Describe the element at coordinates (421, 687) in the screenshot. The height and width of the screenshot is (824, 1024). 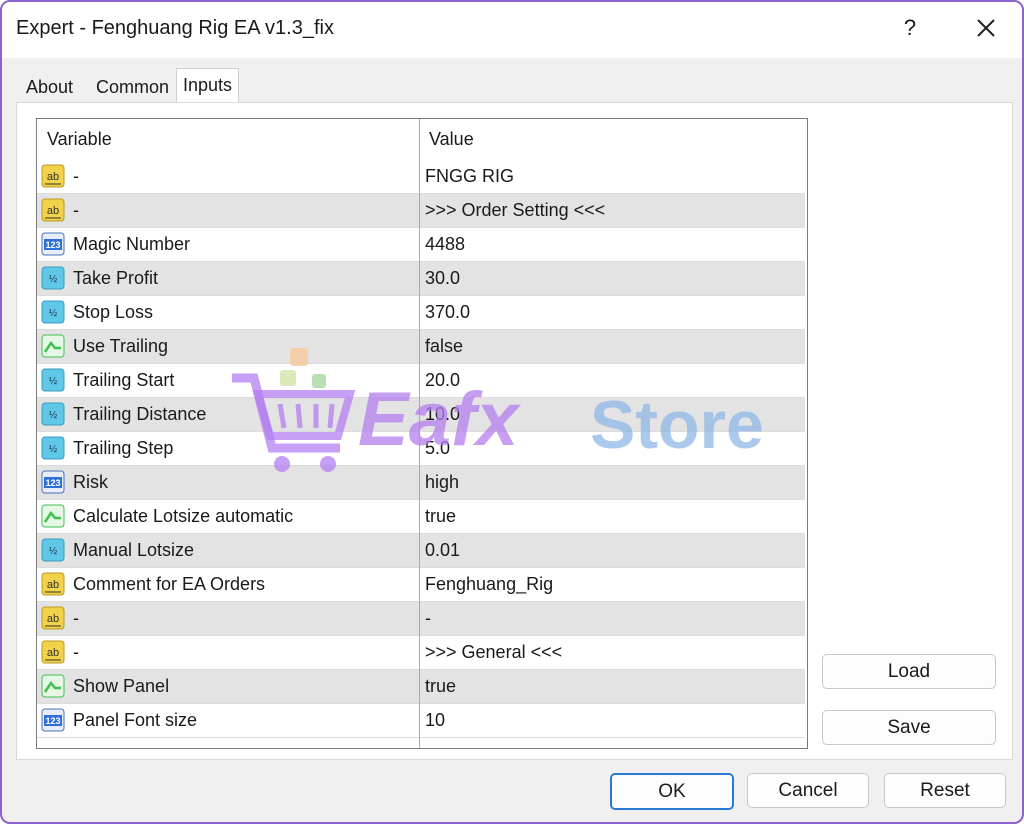
I see `table-row: Show Panel true` at that location.